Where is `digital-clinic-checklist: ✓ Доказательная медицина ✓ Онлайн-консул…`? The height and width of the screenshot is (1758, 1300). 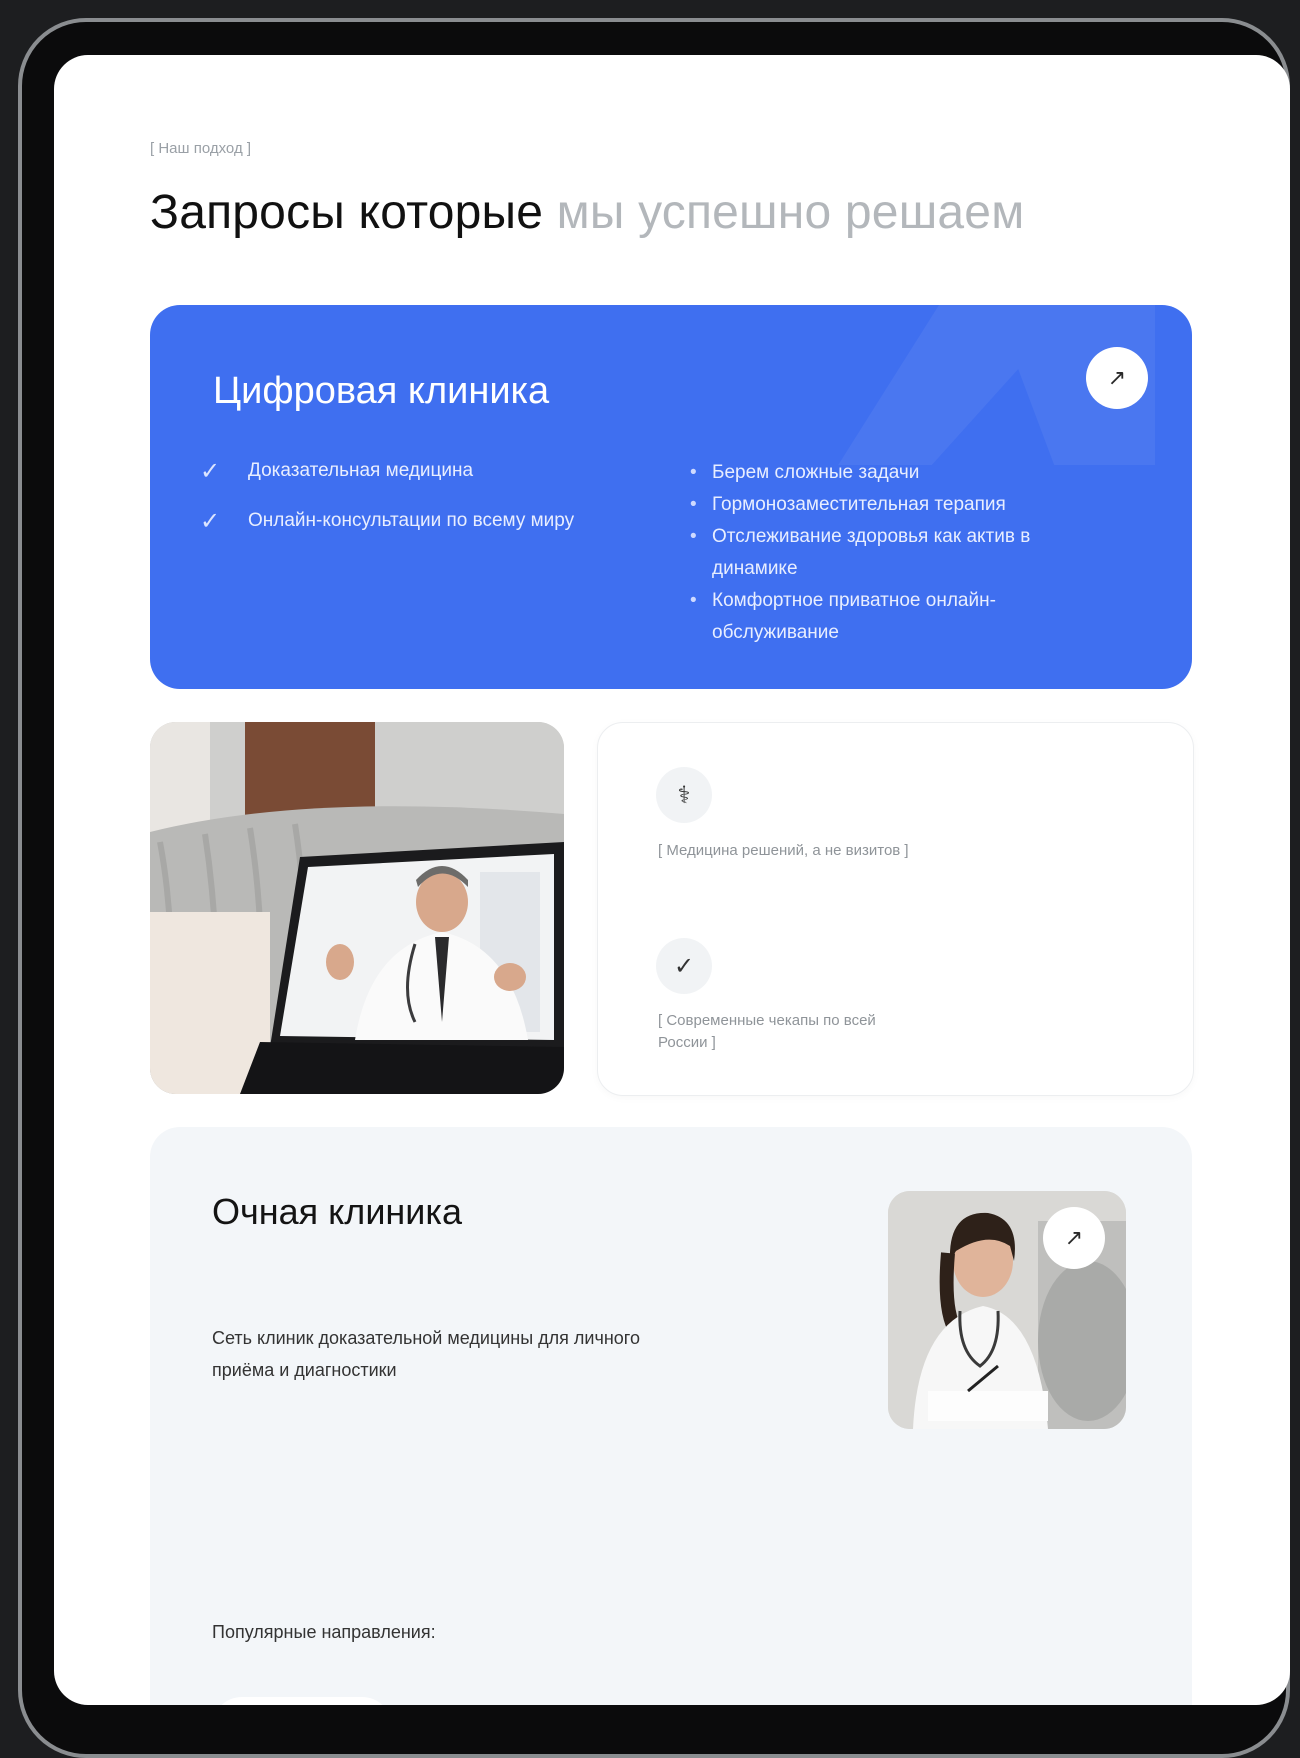
digital-clinic-checklist: ✓ Доказательная медицина ✓ Онлайн-консул… is located at coordinates (387, 507).